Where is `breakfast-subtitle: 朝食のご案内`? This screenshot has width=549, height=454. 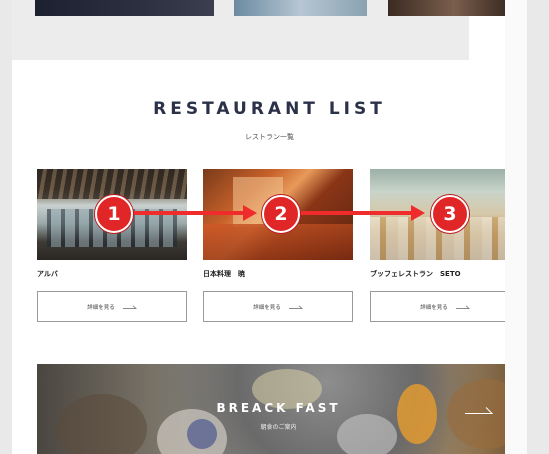
breakfast-subtitle: 朝食のご案内 is located at coordinates (278, 427).